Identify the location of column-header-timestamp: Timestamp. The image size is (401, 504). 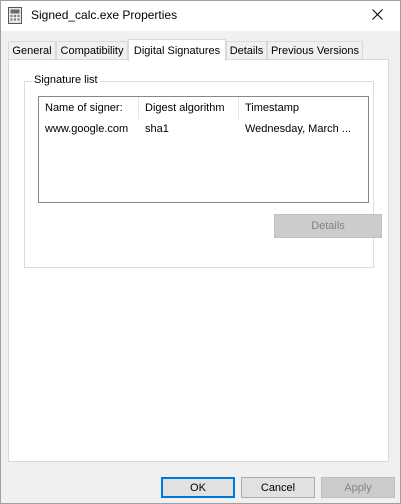
(303, 108).